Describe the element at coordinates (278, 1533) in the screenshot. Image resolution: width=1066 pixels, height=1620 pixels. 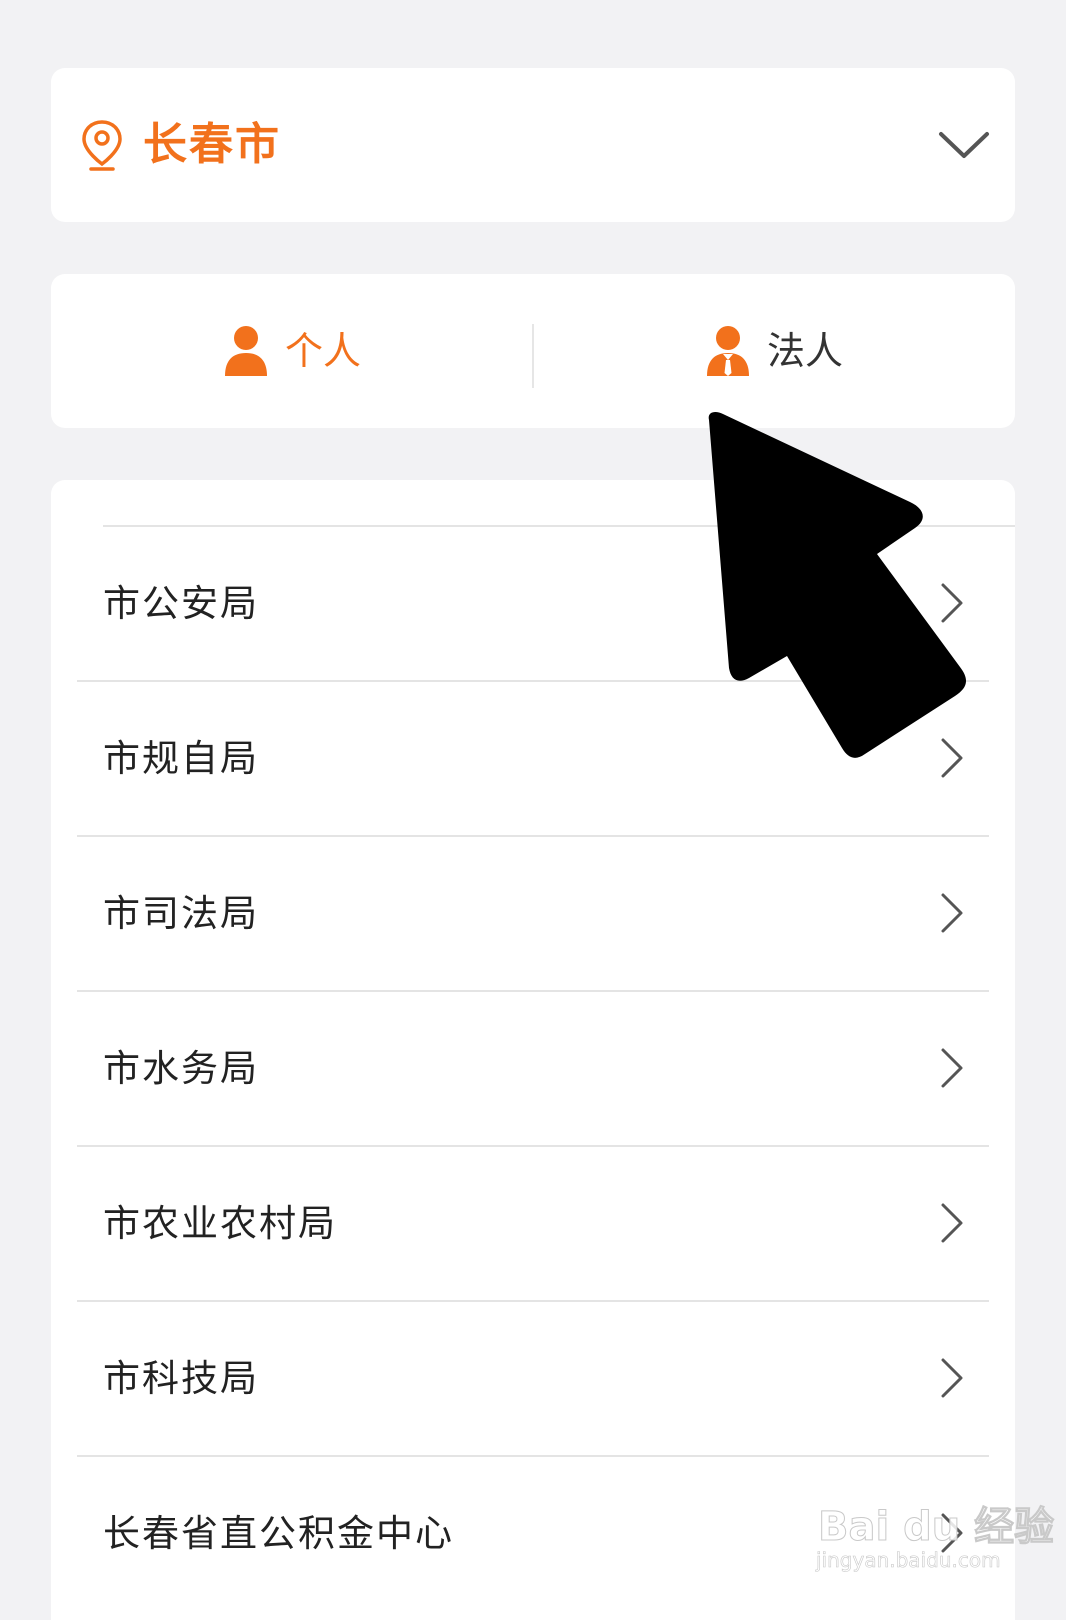
I see `list-item-label: 长春省直公积金中心` at that location.